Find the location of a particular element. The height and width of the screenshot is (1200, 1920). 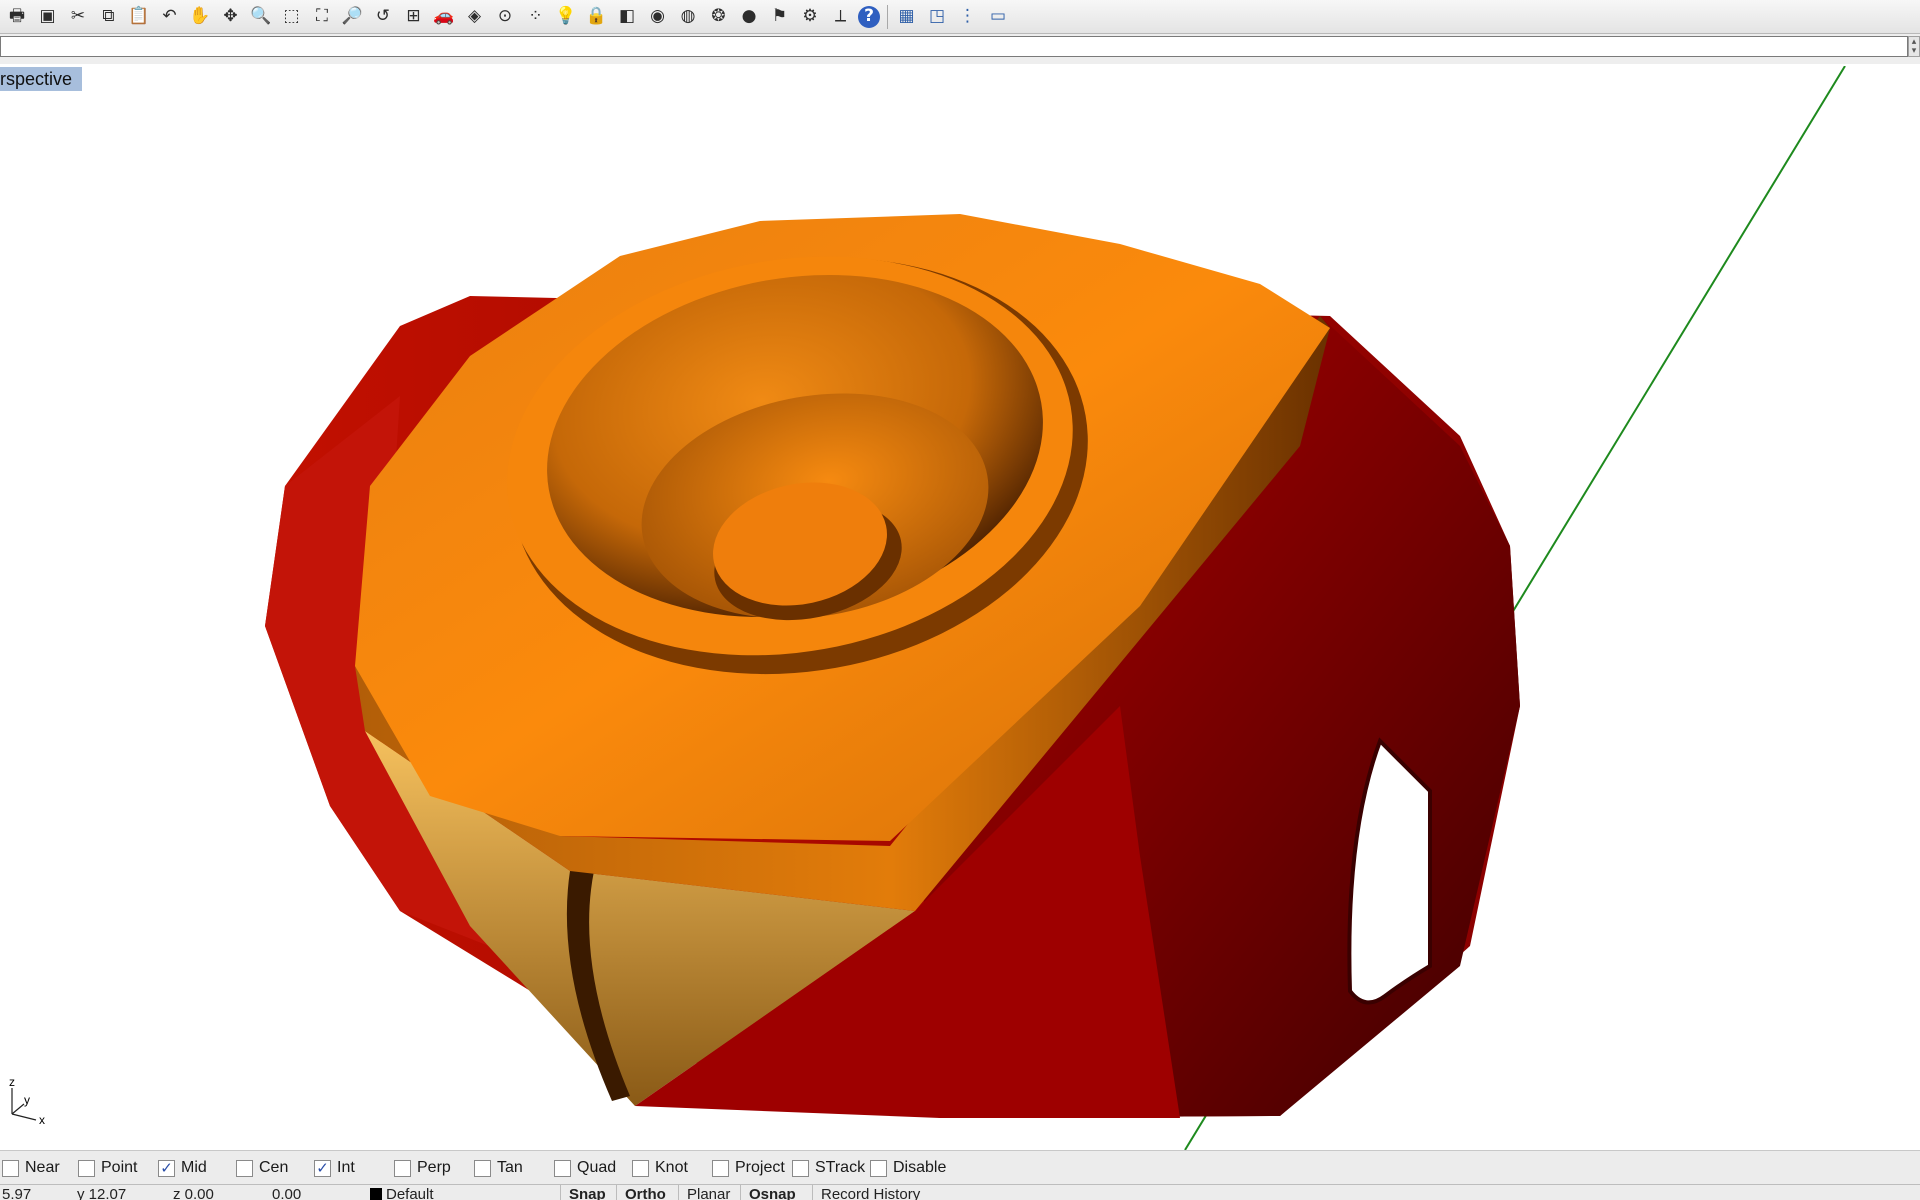

pane-record-history: Record History is located at coordinates (870, 1192).